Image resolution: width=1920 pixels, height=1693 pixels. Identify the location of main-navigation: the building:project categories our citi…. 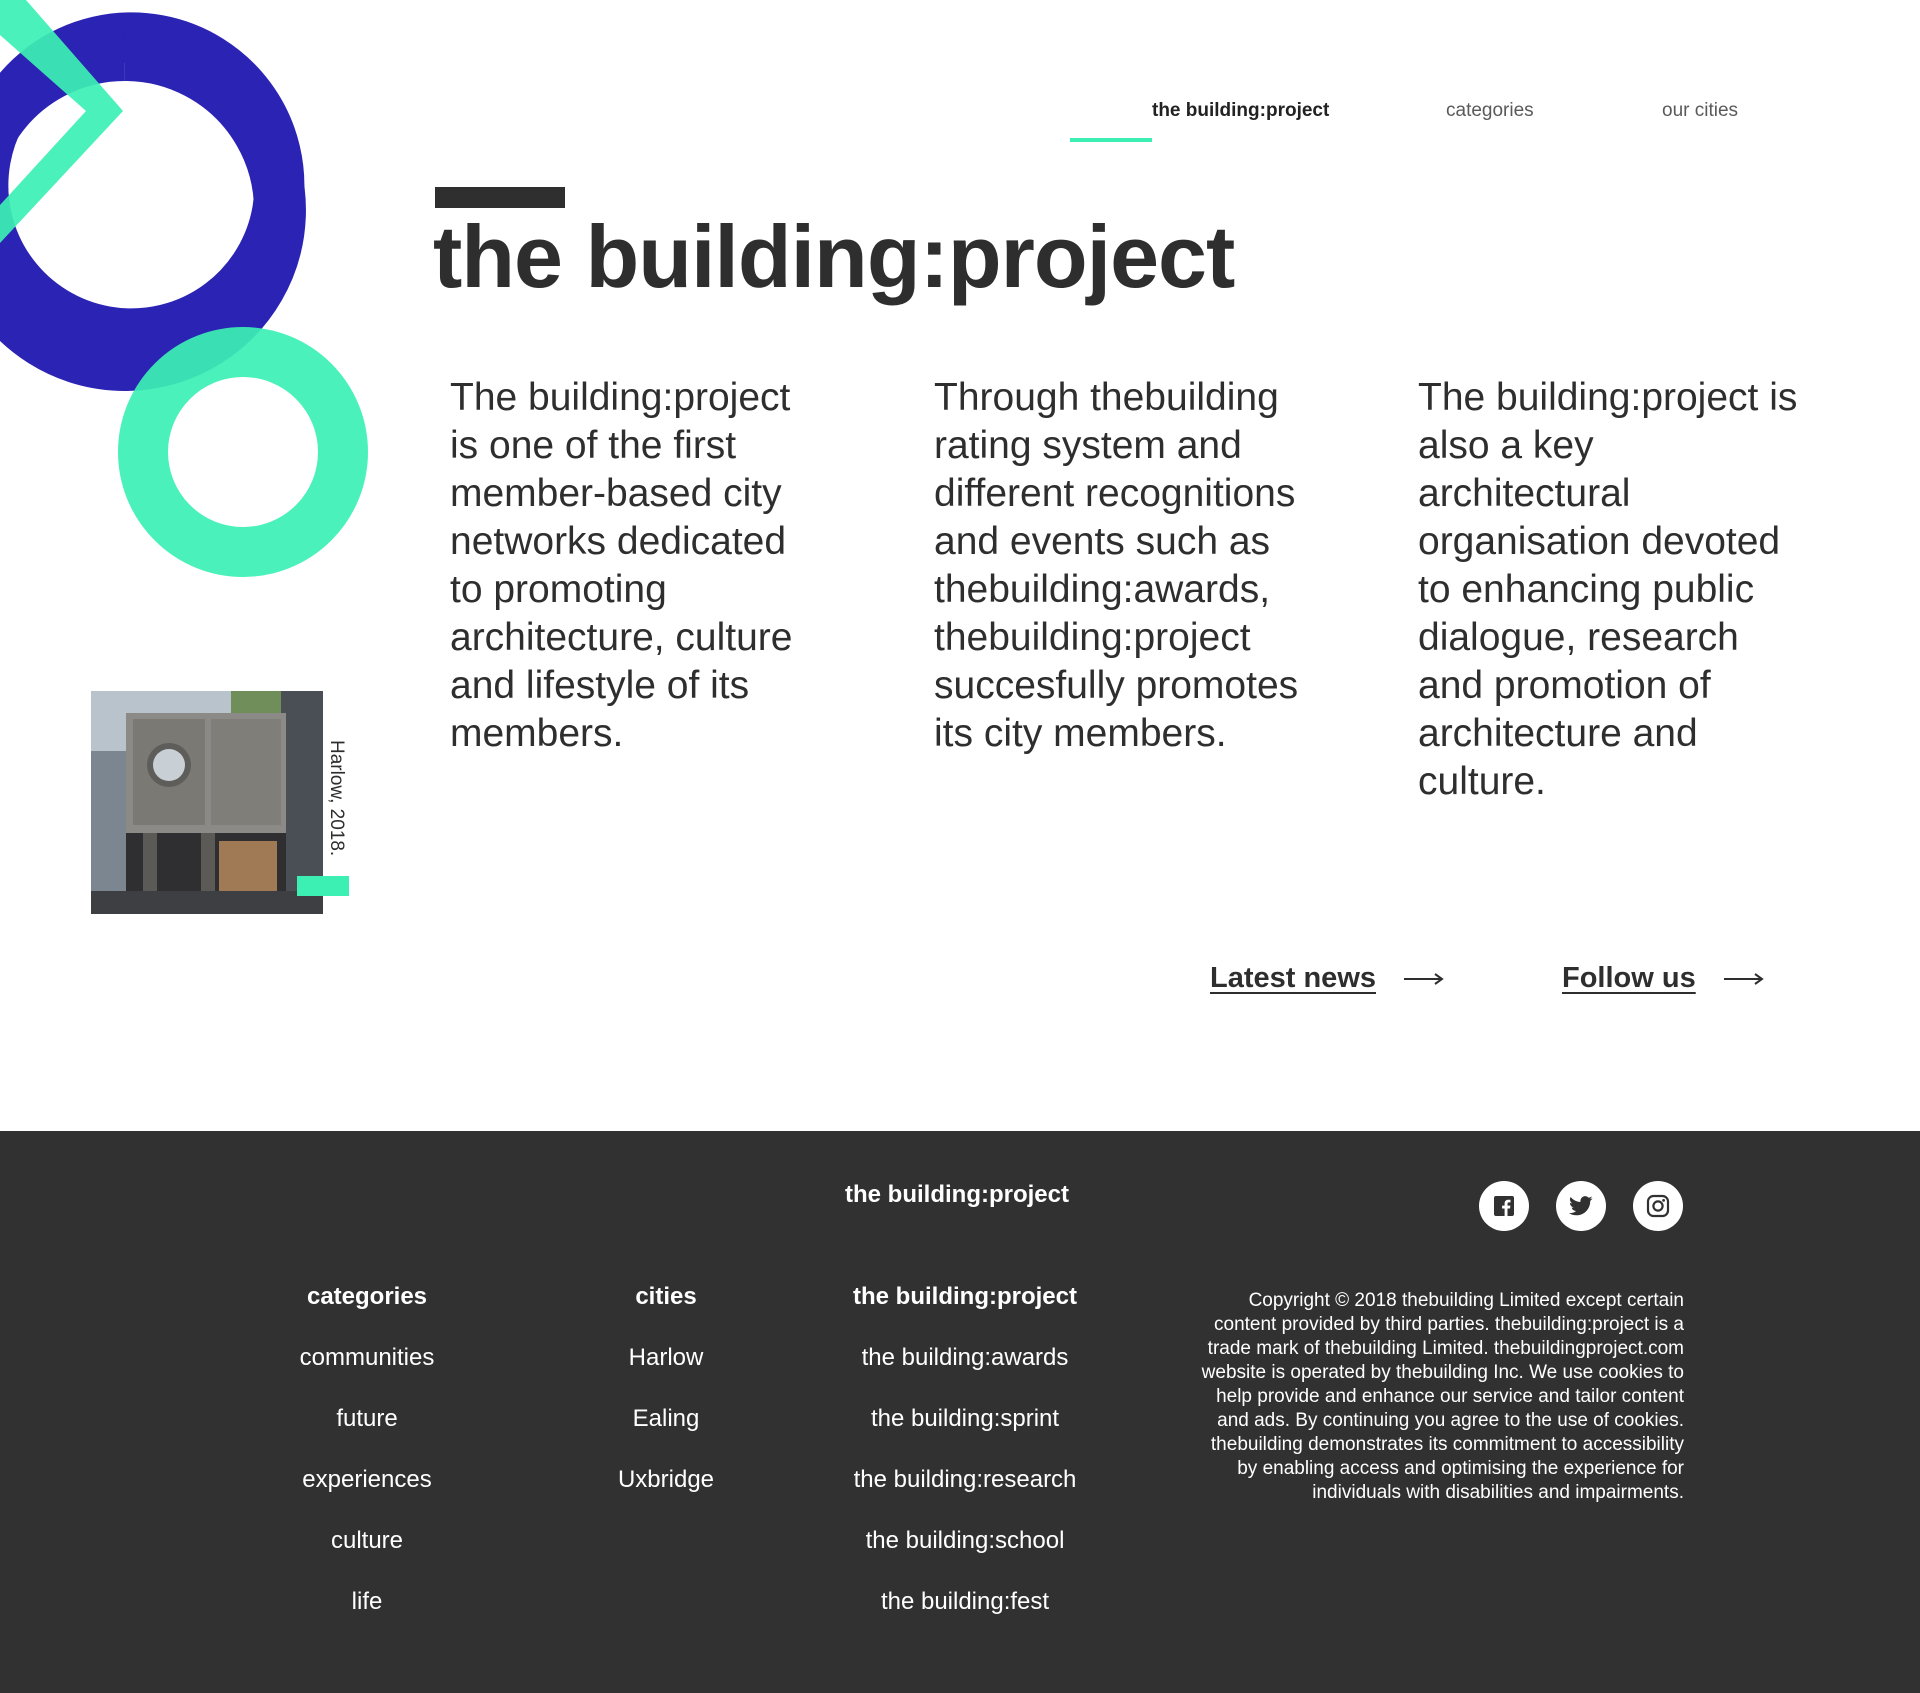
(1420, 122).